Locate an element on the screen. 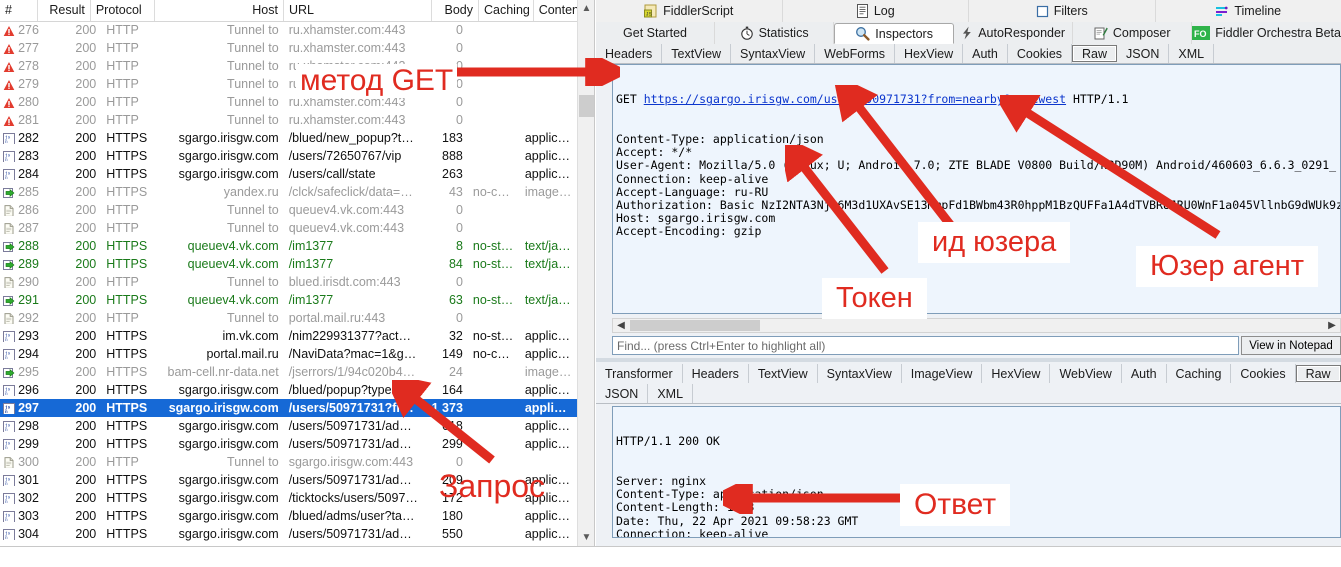 The image size is (1341, 567). table-row: 281200HTTPTunnel toru.xhamster.com:4430 is located at coordinates (288, 120).